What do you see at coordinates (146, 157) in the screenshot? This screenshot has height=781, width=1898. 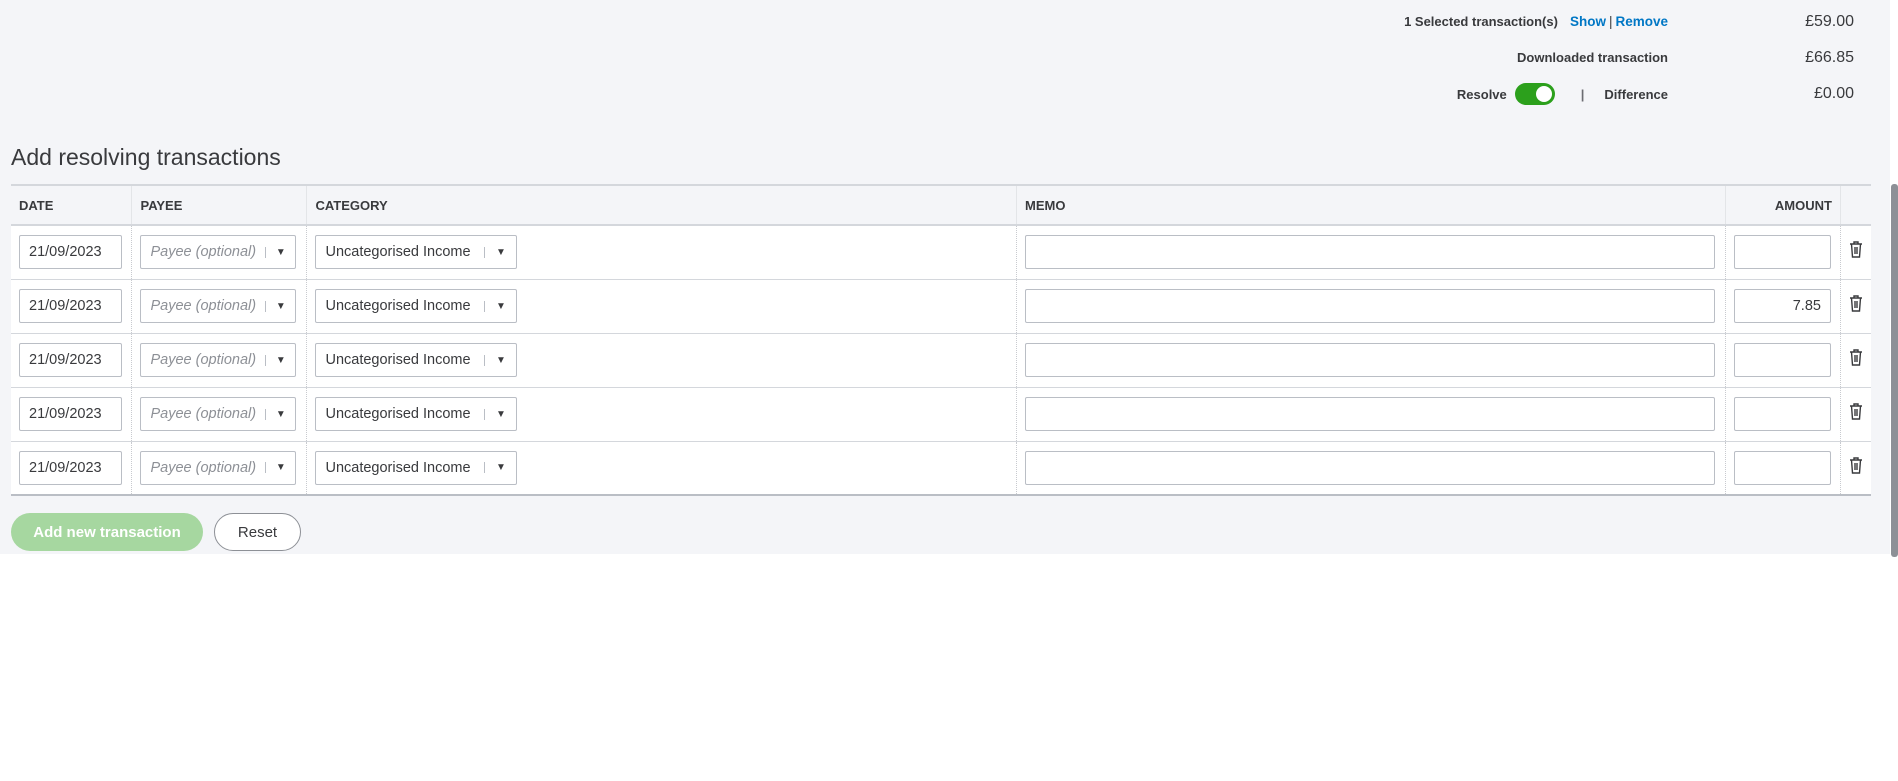 I see `section-title: Add resolving transactions` at bounding box center [146, 157].